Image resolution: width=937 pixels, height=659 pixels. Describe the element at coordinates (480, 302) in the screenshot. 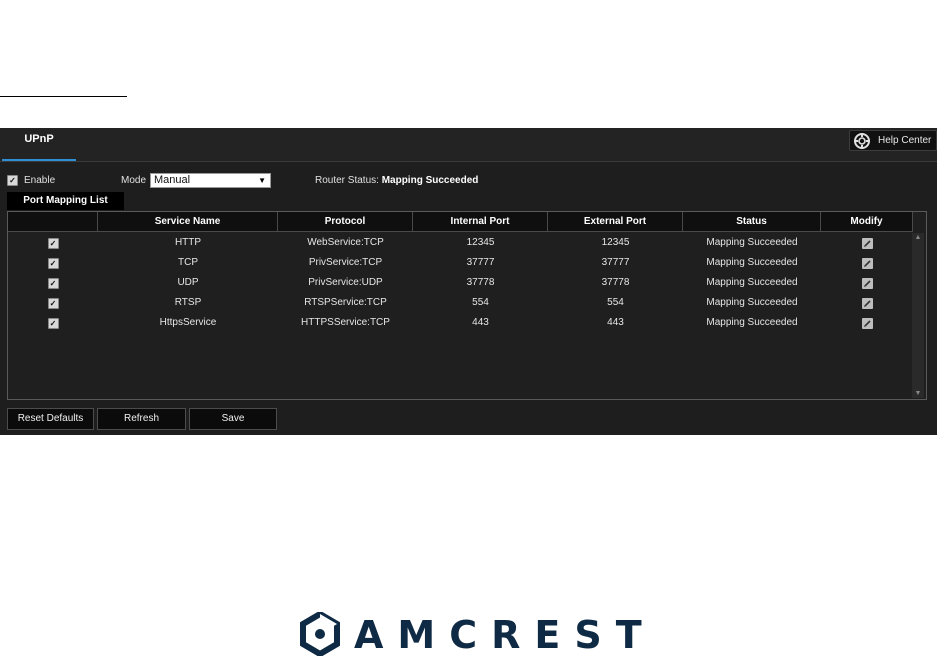

I see `internal-port-cell: 554` at that location.